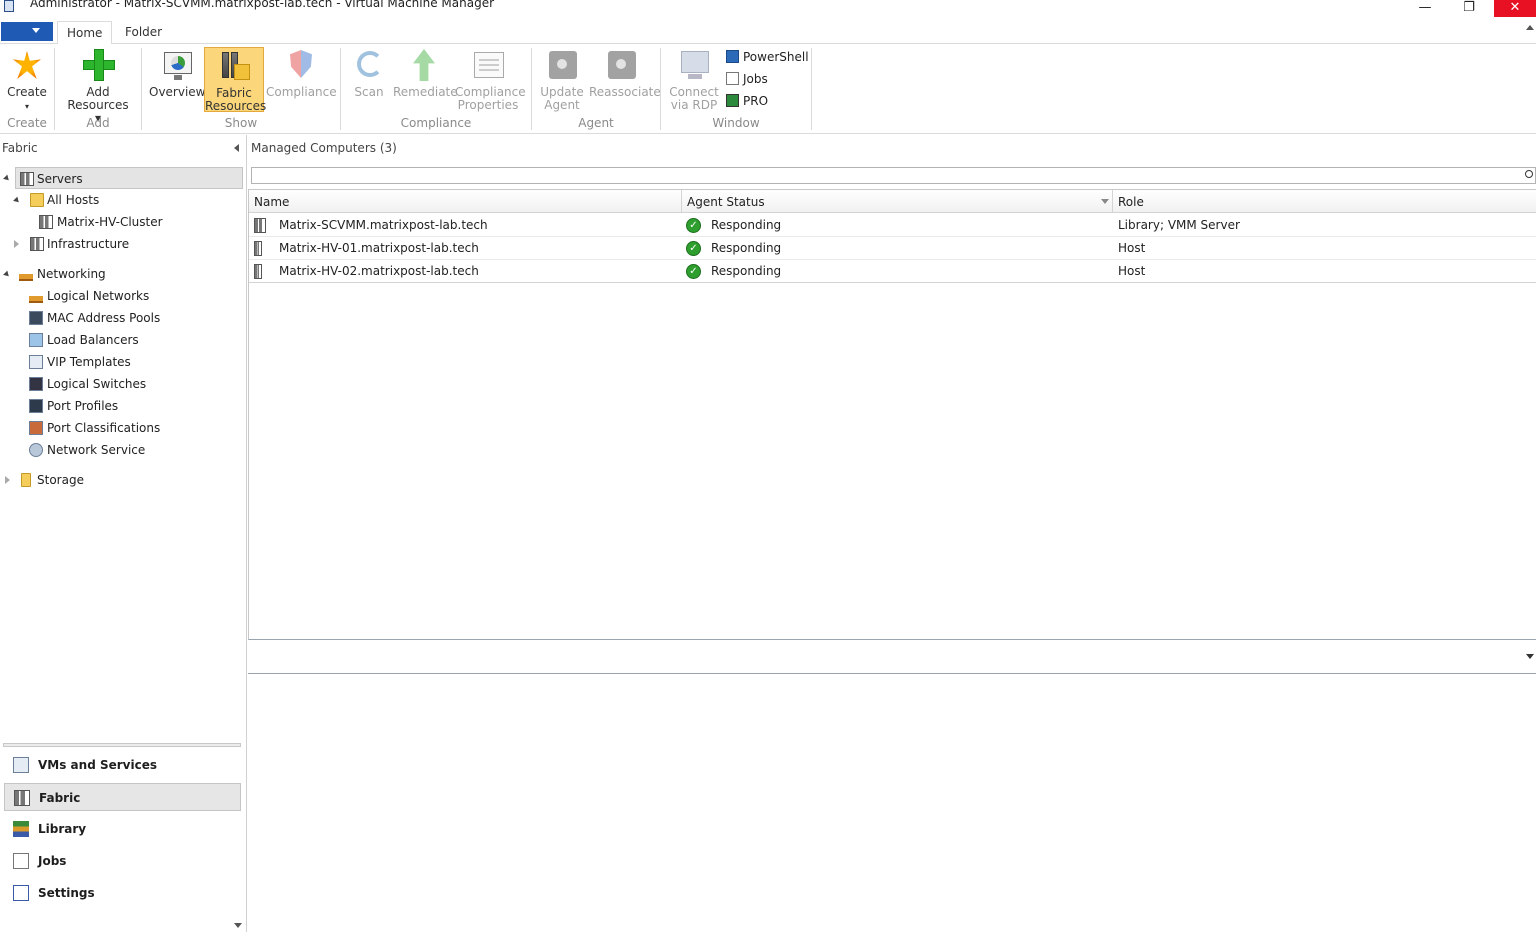 This screenshot has height=932, width=1536. Describe the element at coordinates (133, 318) in the screenshot. I see `tree-item-mac-address-pools: MAC Address Pools` at that location.